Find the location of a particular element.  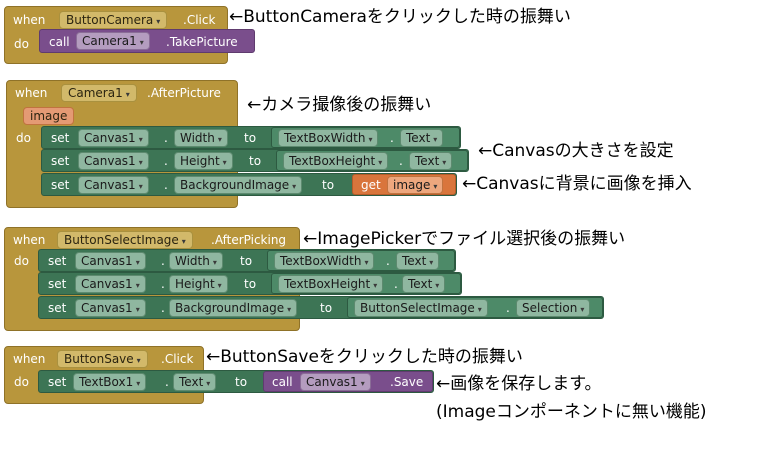

source-property-dropdown: Selection ▾ is located at coordinates (553, 308).